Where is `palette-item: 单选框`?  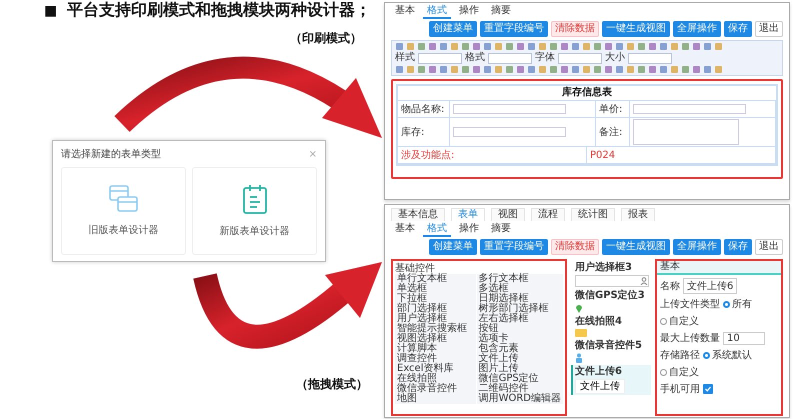 palette-item: 单选框 is located at coordinates (435, 289).